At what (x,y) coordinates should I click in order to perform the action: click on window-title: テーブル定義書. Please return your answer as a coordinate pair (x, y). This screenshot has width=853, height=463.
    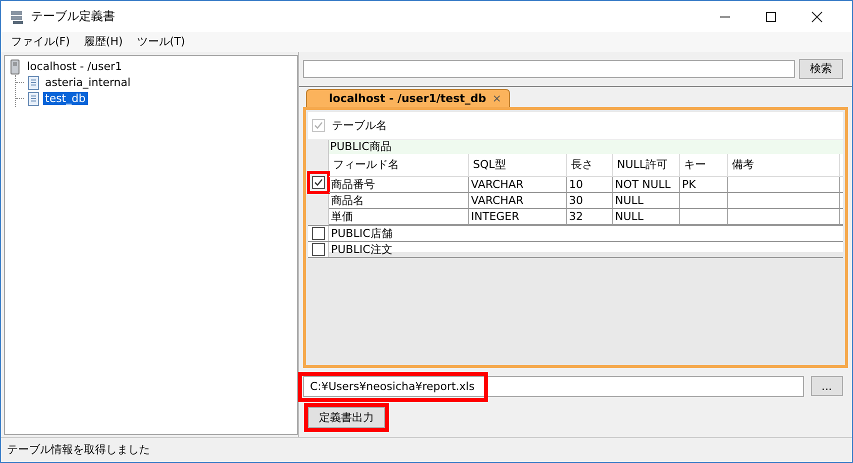
    Looking at the image, I should click on (73, 17).